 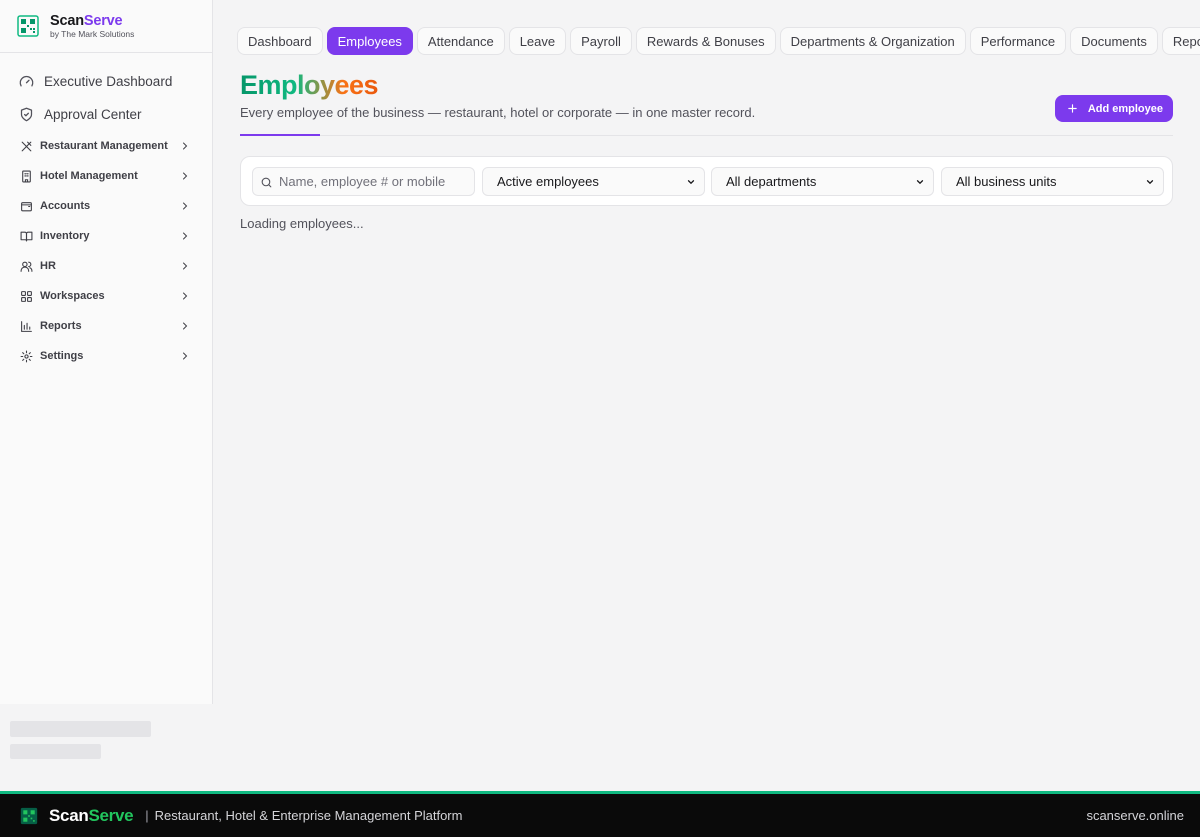 I want to click on sidebar-user-skeleton, so click(x=106, y=747).